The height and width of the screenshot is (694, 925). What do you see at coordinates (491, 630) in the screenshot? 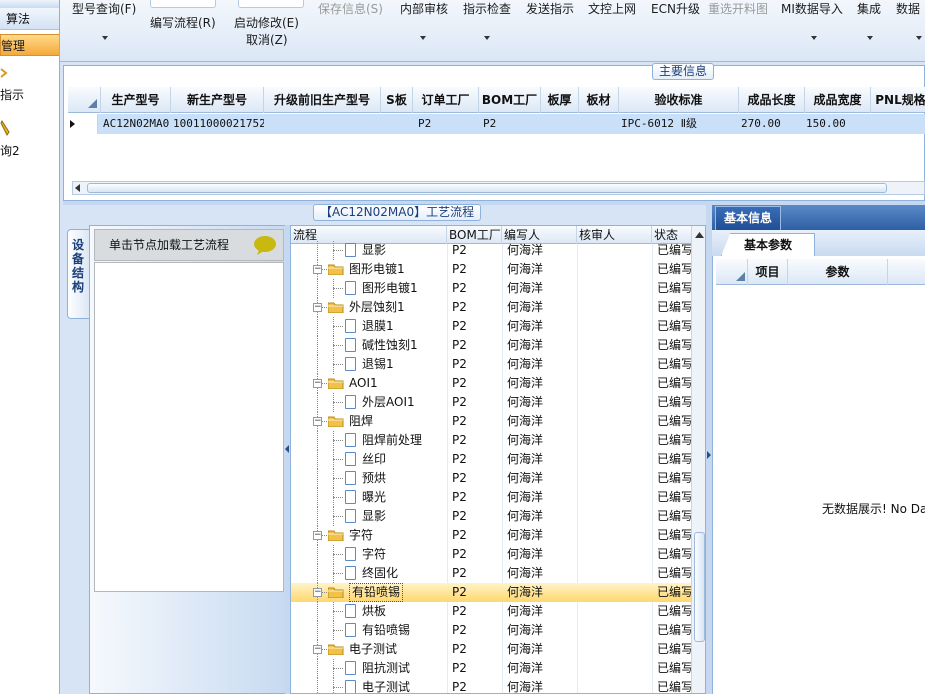
I see `tree-row: 有铅喷锡 P2 何海洋 已编写` at bounding box center [491, 630].